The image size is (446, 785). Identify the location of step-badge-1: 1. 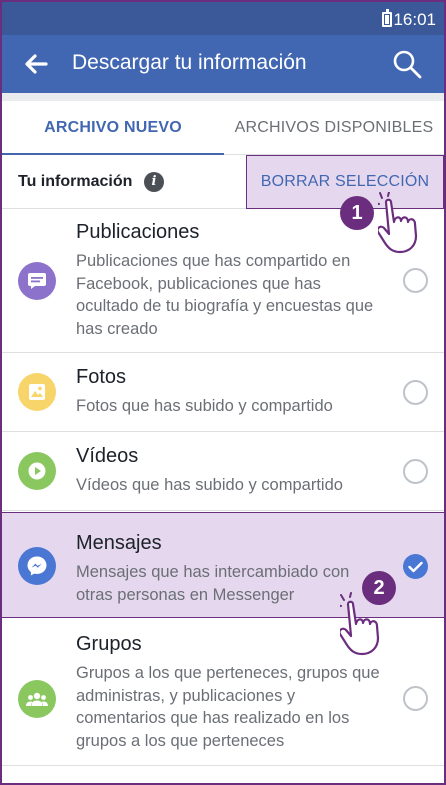
(357, 213).